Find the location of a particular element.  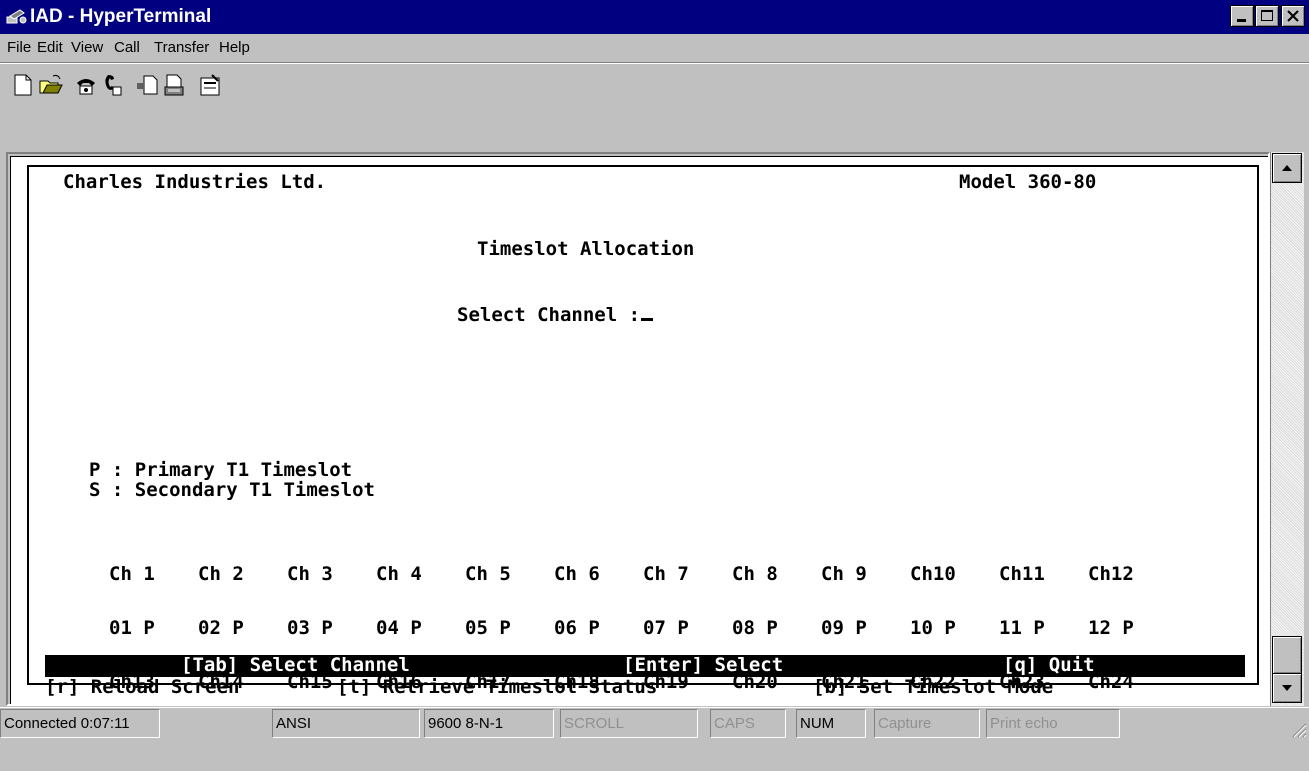

toolbar-group-properties is located at coordinates (212, 85).